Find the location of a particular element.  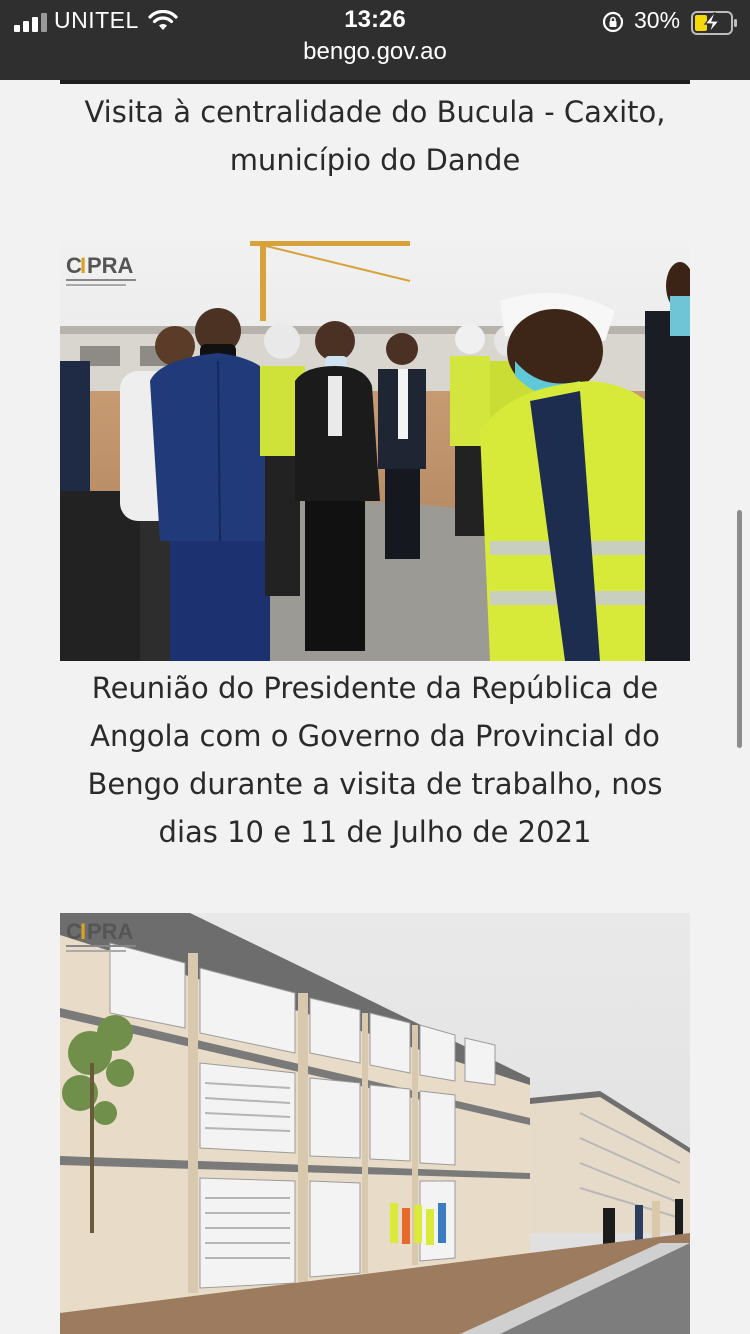

scrollbar is located at coordinates (739, 629).